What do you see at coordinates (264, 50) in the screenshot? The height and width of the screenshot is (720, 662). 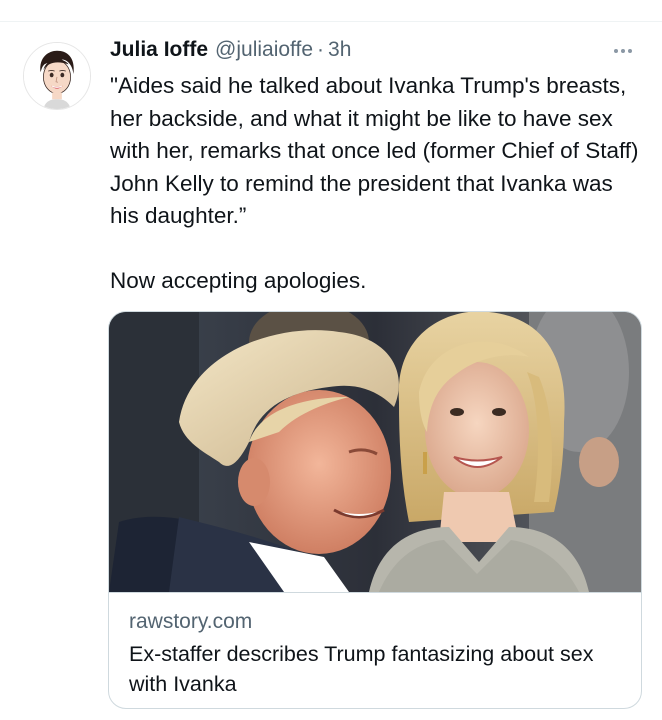 I see `author-handle: @juliaioffe` at bounding box center [264, 50].